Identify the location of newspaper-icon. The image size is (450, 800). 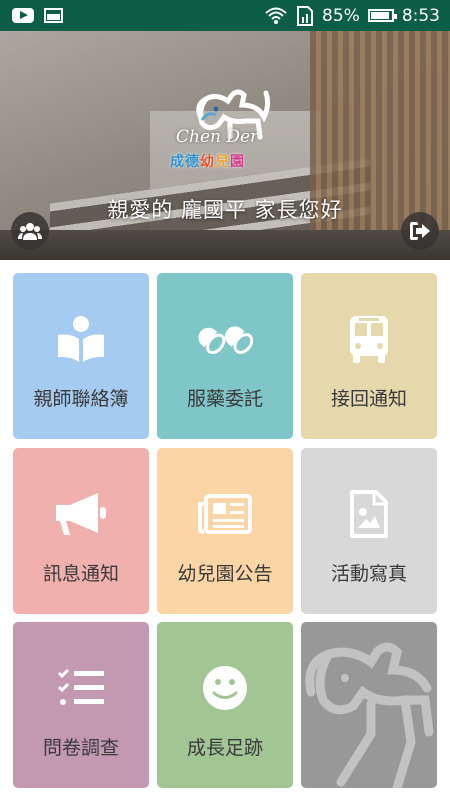
(225, 514).